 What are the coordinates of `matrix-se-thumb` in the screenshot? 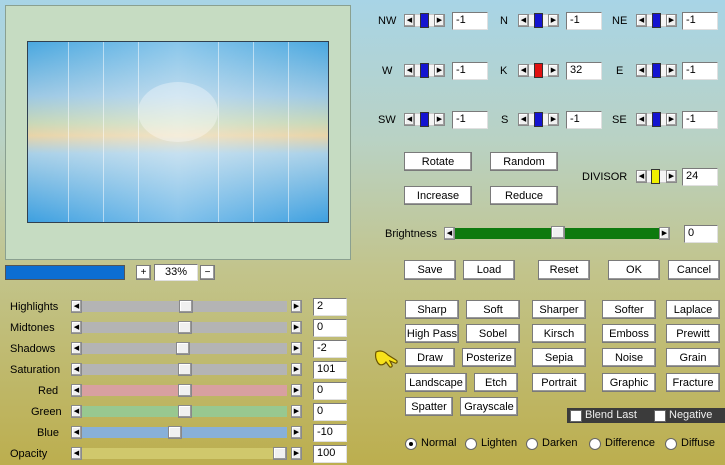 It's located at (656, 119).